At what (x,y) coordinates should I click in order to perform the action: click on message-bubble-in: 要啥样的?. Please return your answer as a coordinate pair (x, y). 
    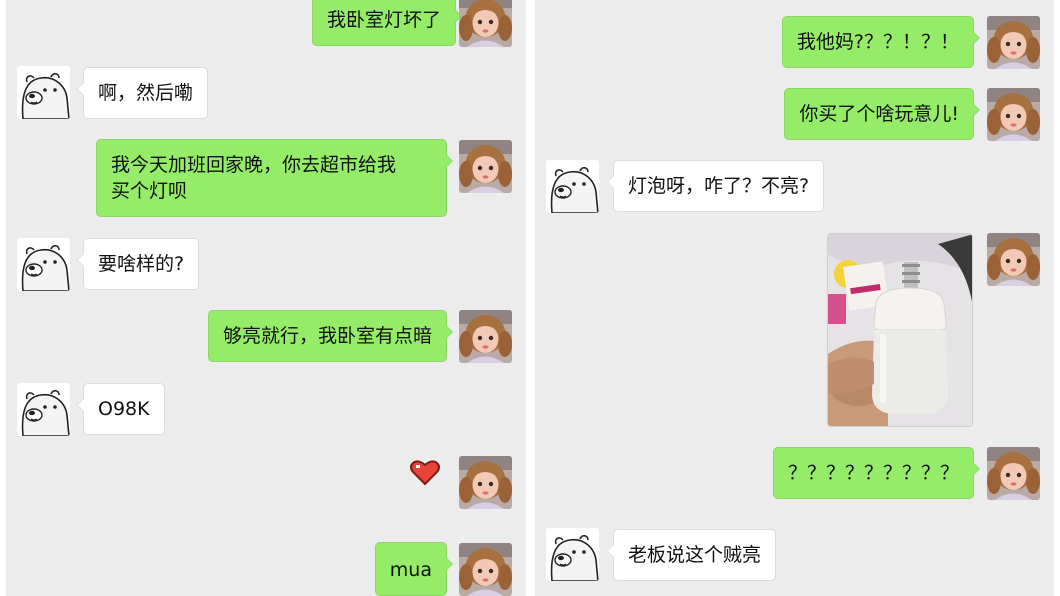
    Looking at the image, I should click on (138, 264).